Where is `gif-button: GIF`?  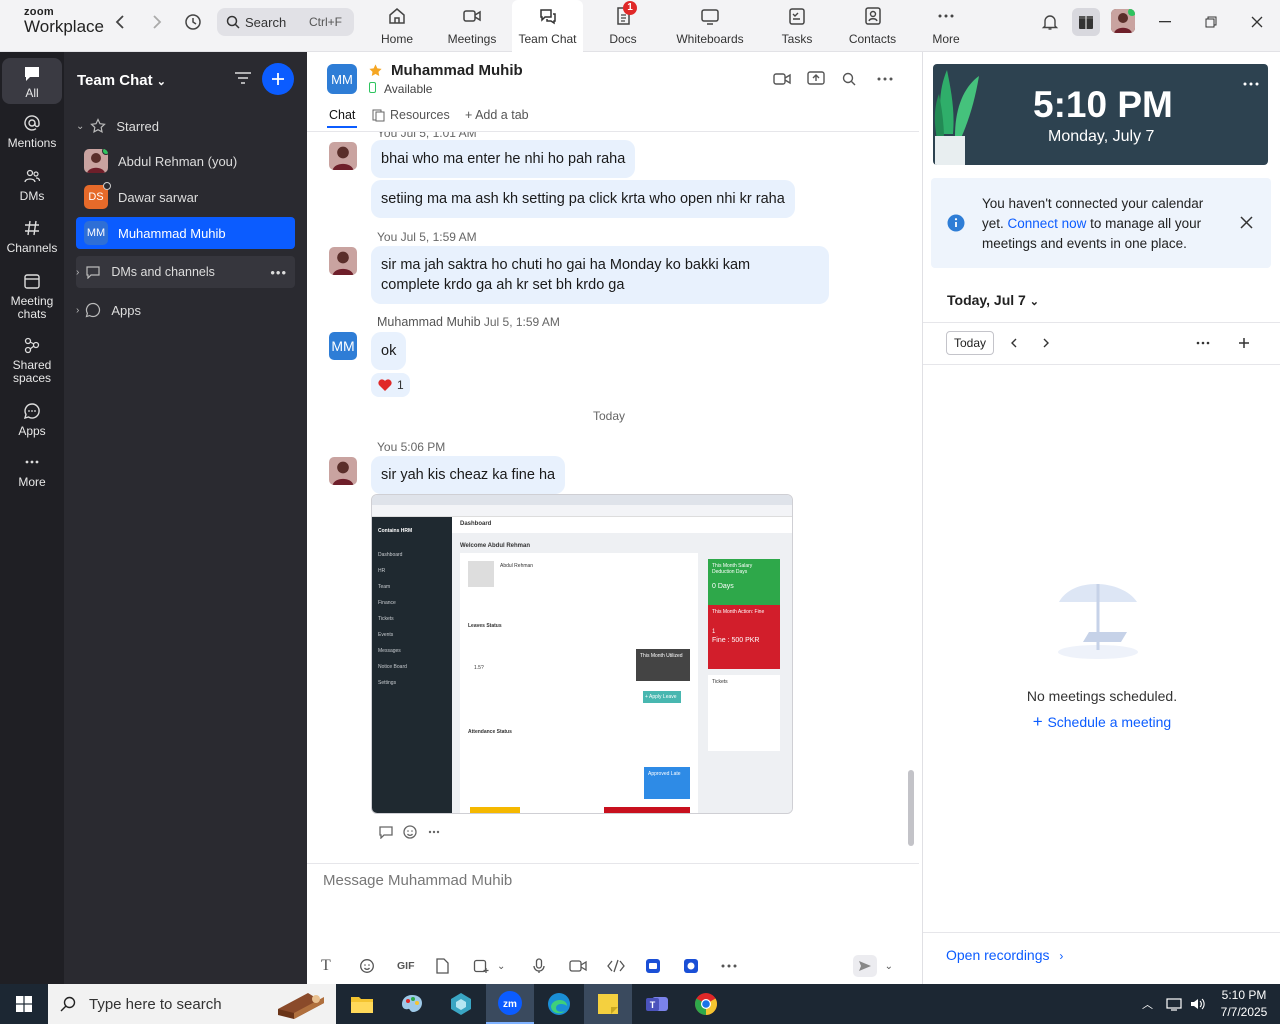
gif-button: GIF is located at coordinates (416, 966).